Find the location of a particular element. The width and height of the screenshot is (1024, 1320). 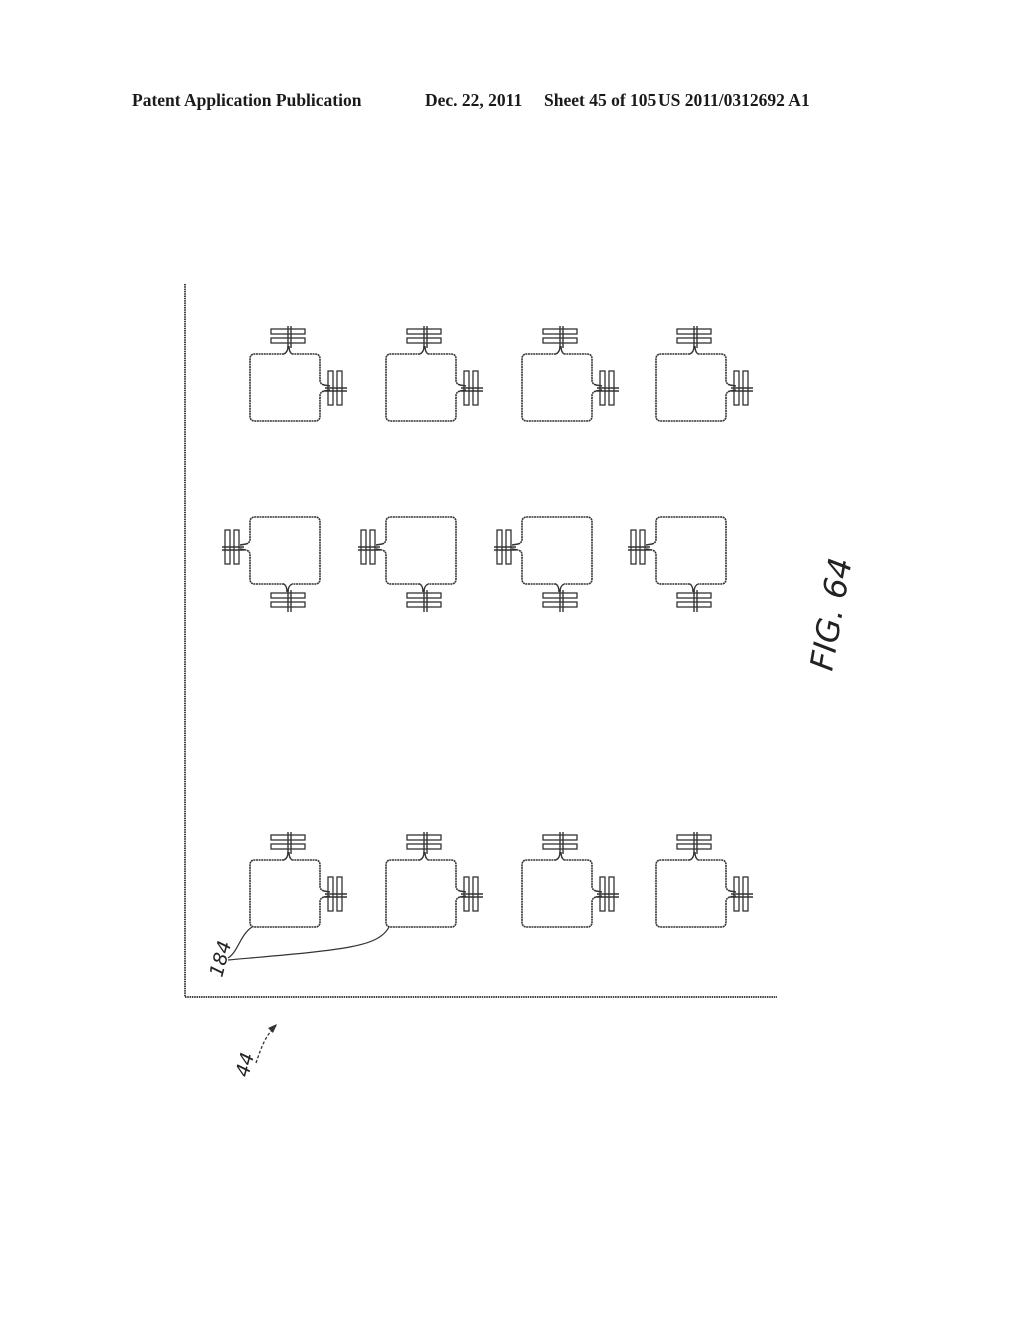

leader-line is located at coordinates (308, 943).